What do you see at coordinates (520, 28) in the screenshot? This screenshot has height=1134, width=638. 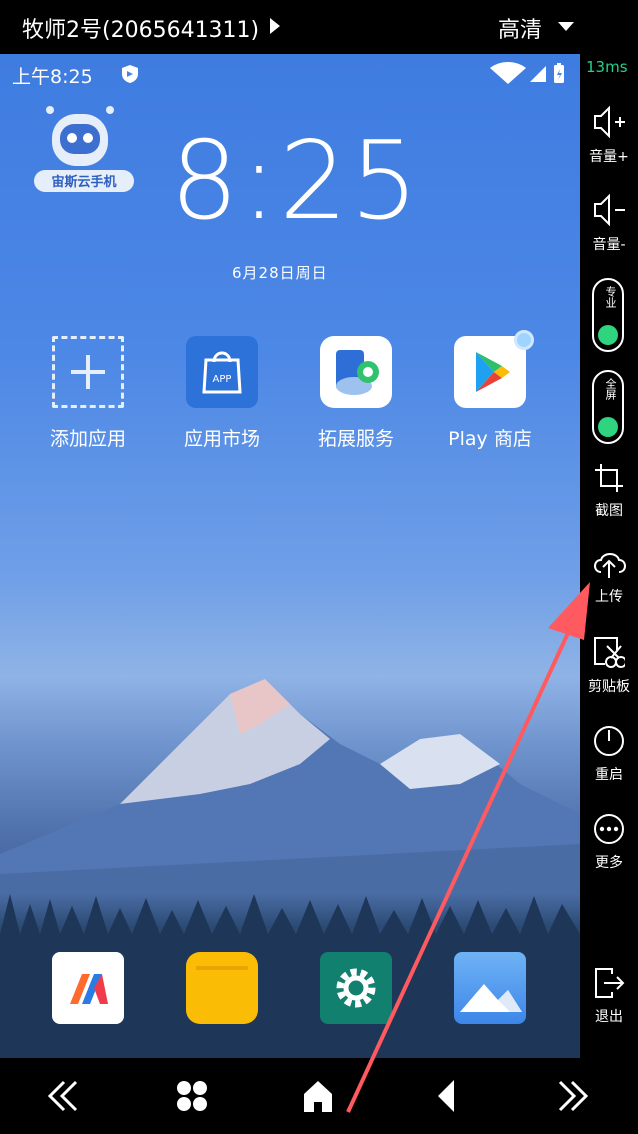 I see `quality-selector: 高清` at bounding box center [520, 28].